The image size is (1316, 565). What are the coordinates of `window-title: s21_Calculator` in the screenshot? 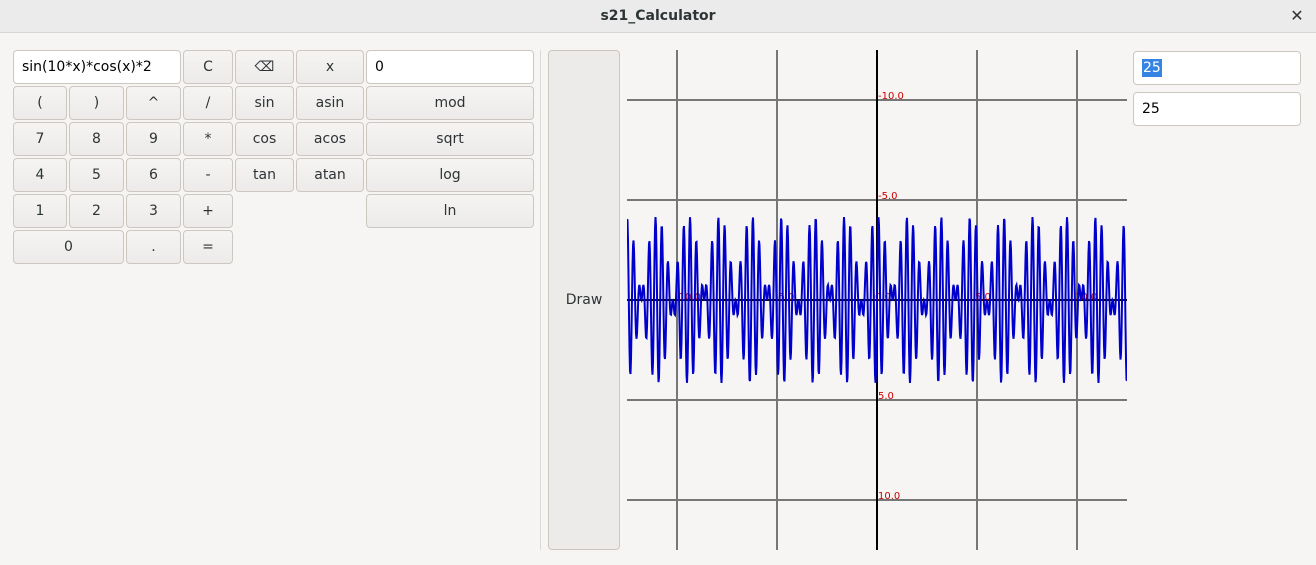 It's located at (658, 16).